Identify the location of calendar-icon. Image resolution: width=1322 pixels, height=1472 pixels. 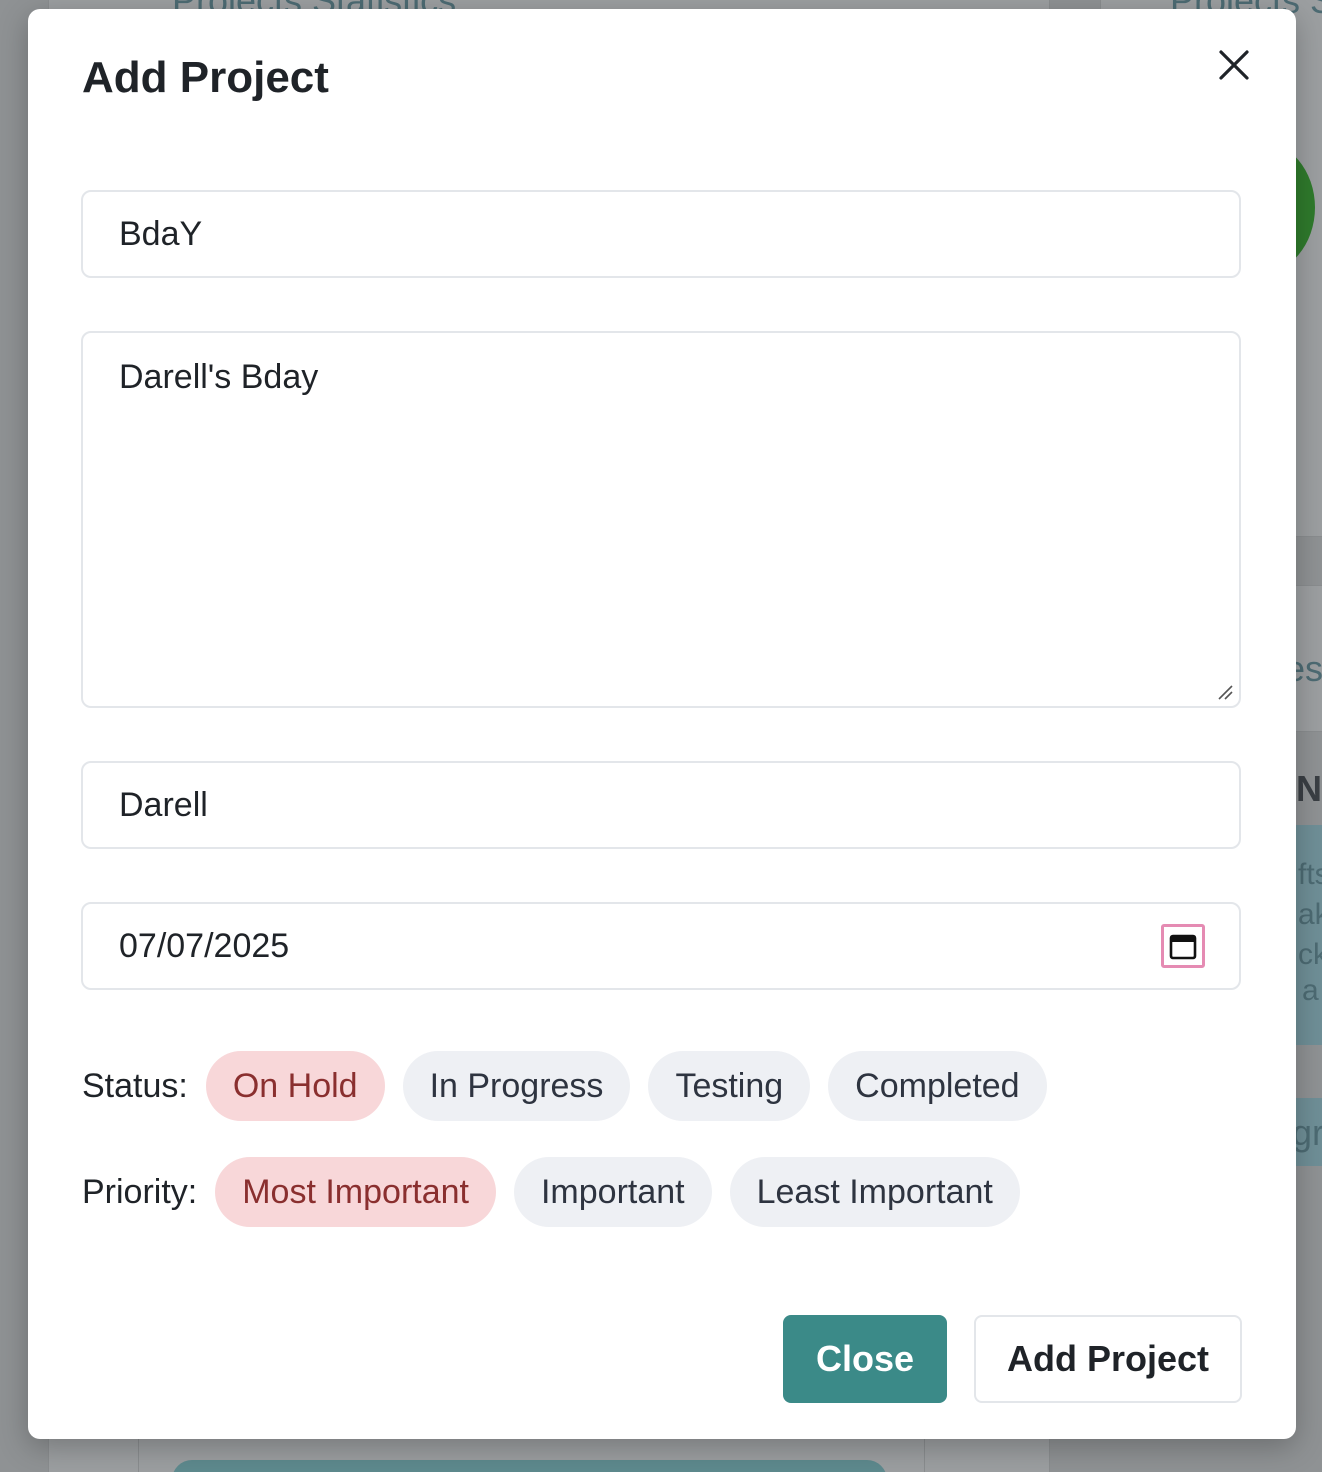
(1183, 946).